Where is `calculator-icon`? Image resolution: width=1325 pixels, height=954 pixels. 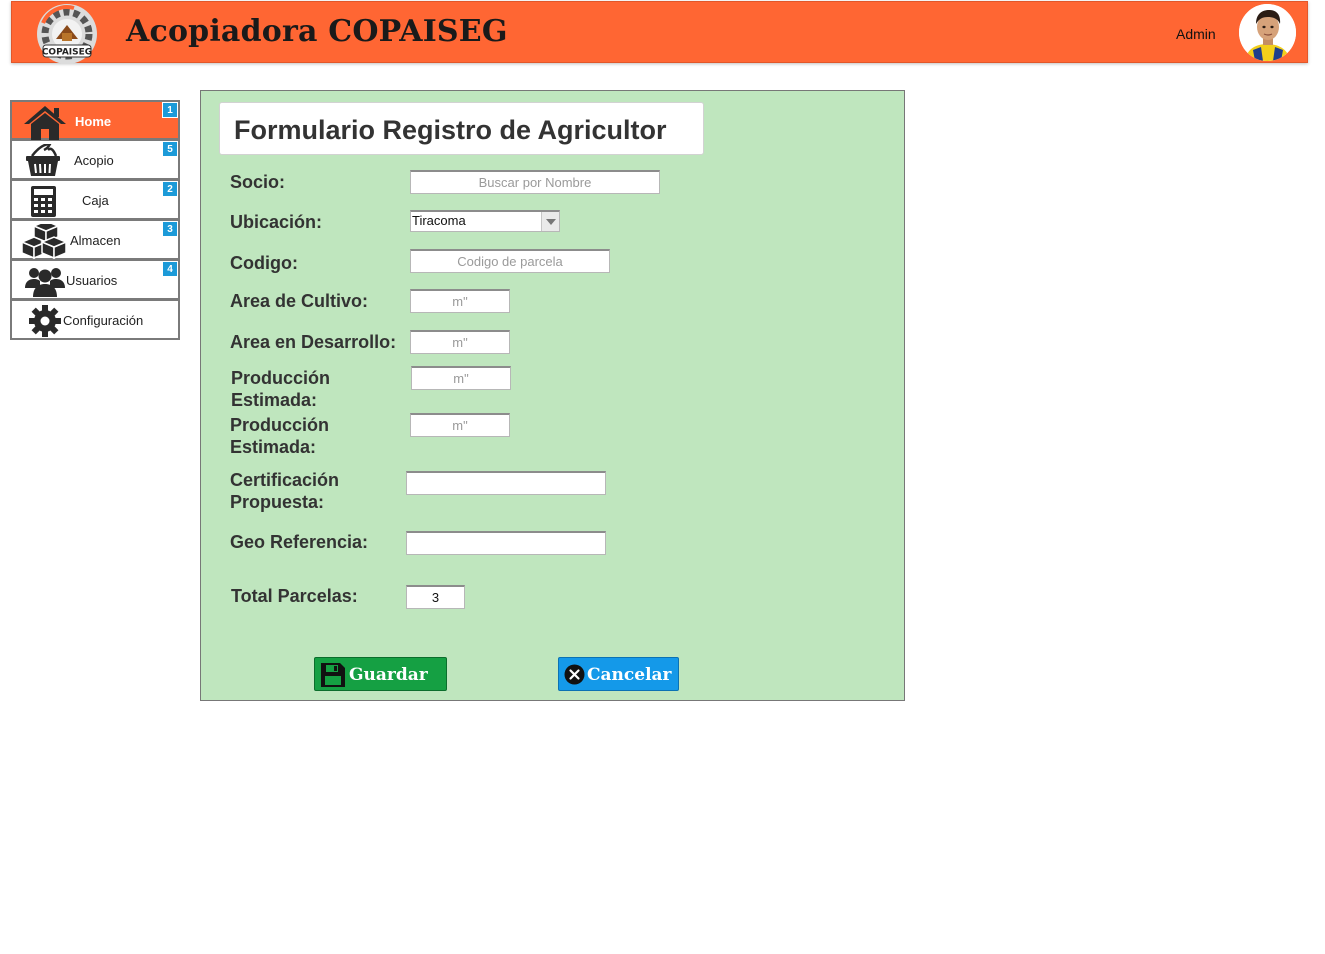 calculator-icon is located at coordinates (45, 201).